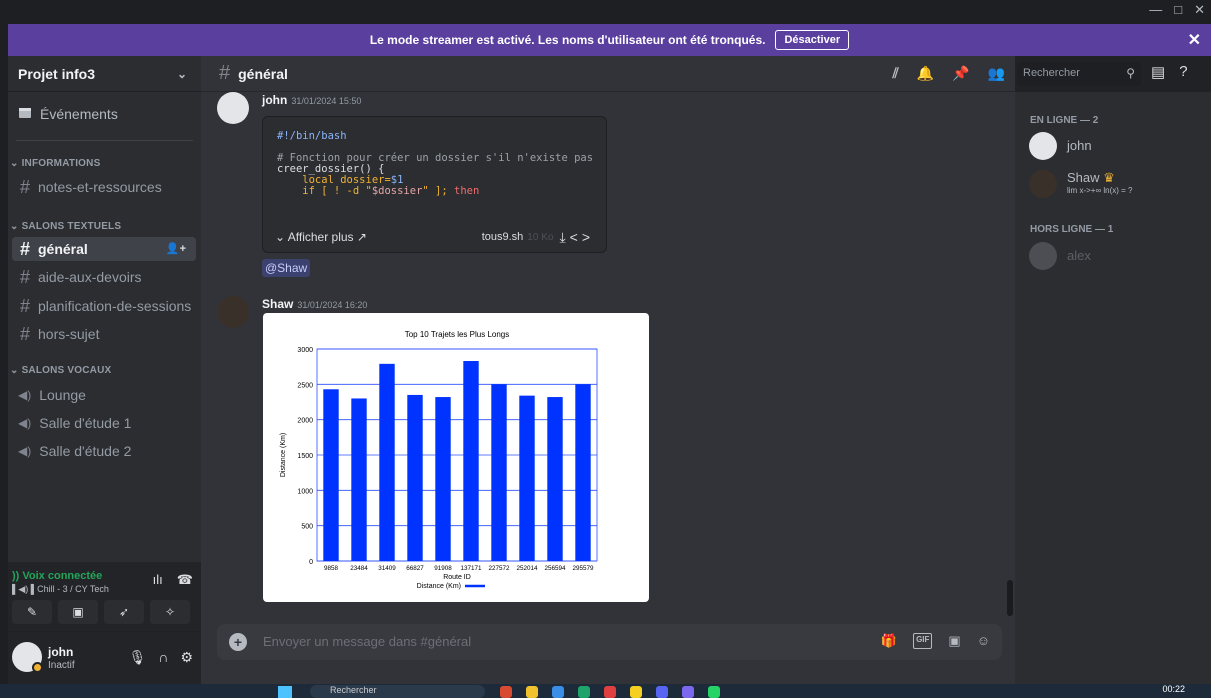 The width and height of the screenshot is (1211, 698). Describe the element at coordinates (286, 268) in the screenshot. I see `user-mention: @Shaw` at that location.